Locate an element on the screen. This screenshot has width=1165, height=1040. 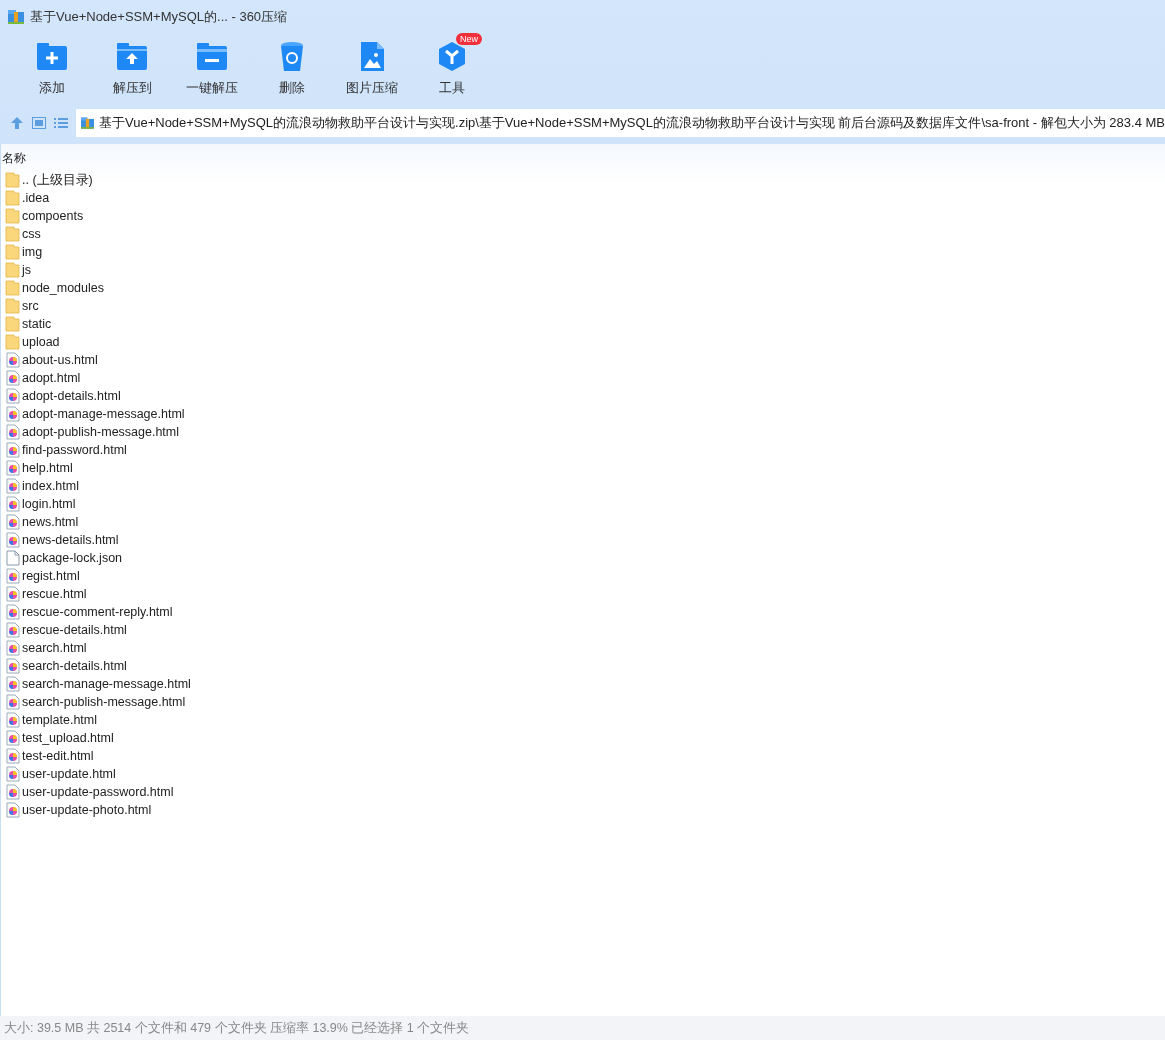
toolbar-button: New 工具 is located at coordinates (452, 67).